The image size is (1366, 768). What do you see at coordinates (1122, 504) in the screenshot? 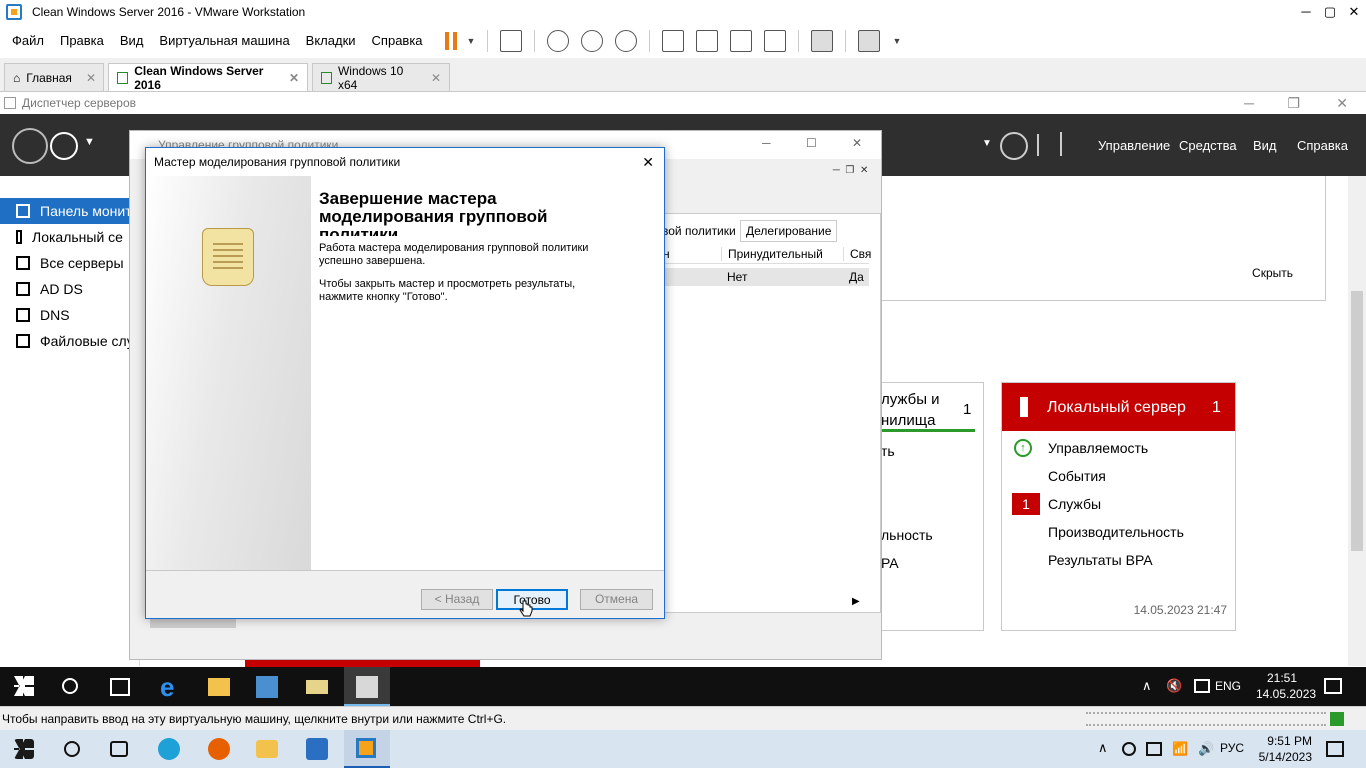
I see `tile-row-services: 1 Службы` at bounding box center [1122, 504].